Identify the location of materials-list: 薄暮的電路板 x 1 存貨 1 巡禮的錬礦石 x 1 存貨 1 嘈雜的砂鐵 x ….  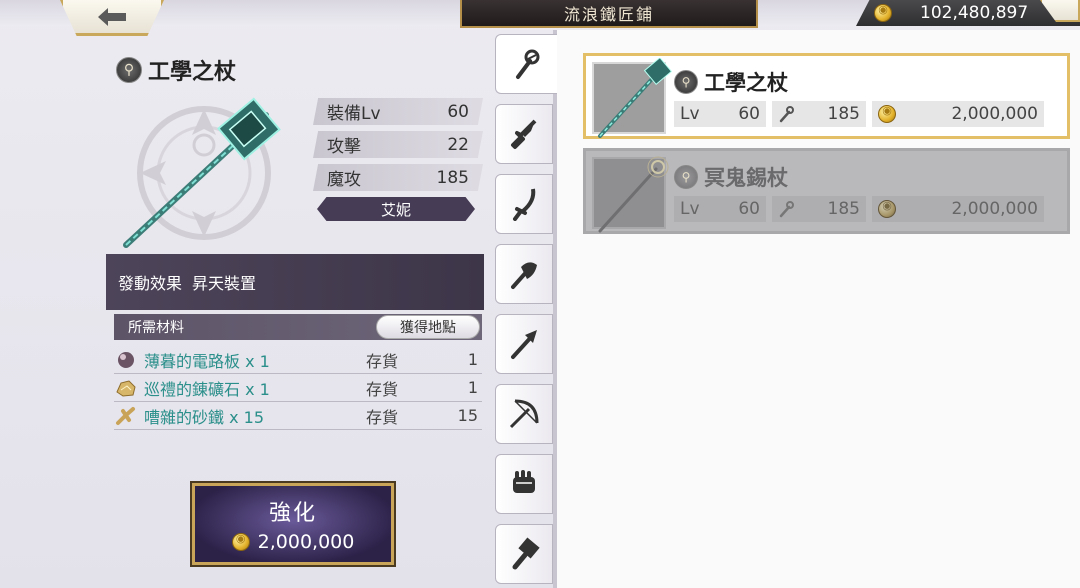
(298, 388).